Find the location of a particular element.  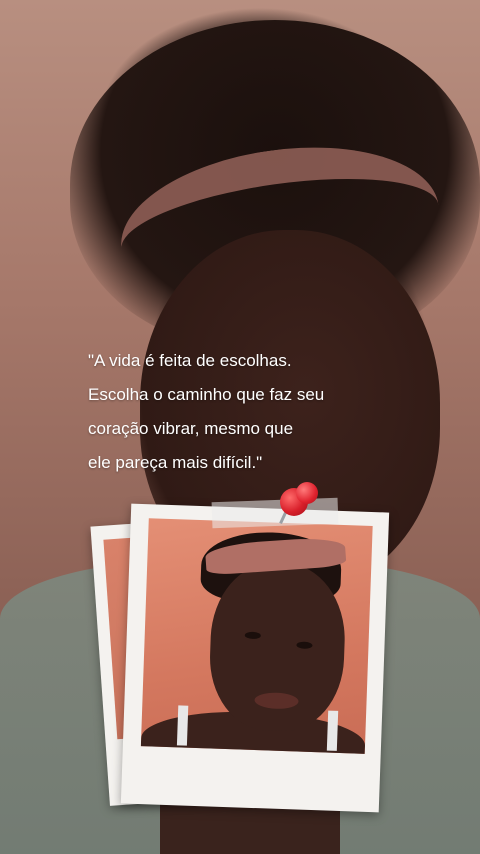

quote-line: coração vibrar, mesmo que is located at coordinates (191, 428).